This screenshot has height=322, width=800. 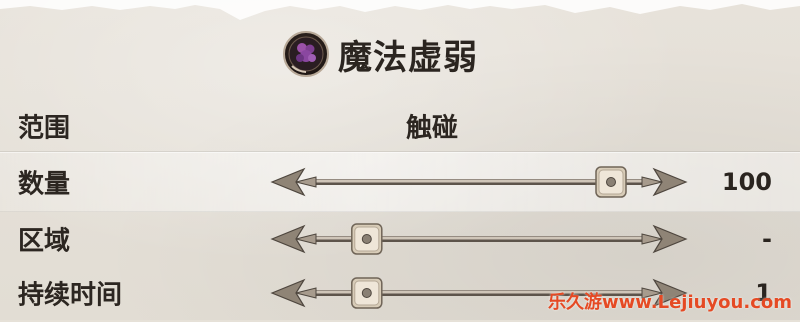 I want to click on area-value: -, so click(x=767, y=239).